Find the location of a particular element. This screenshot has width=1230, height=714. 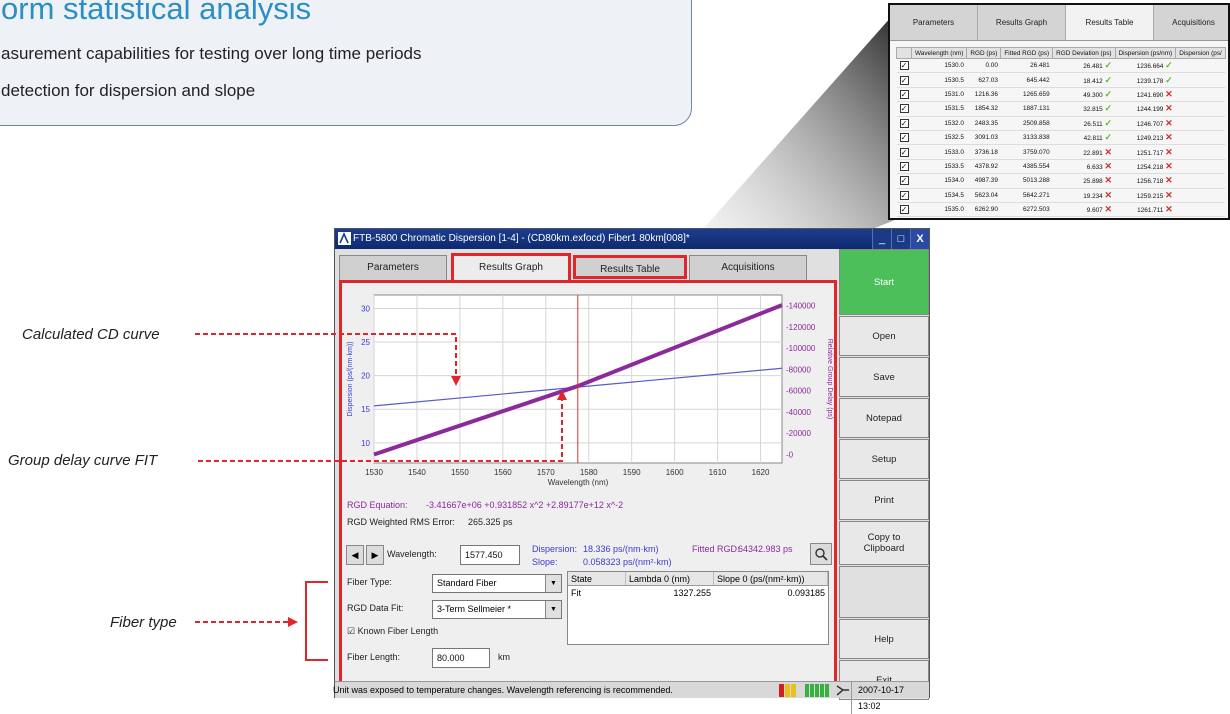

minimize-button: _ is located at coordinates (881, 239).